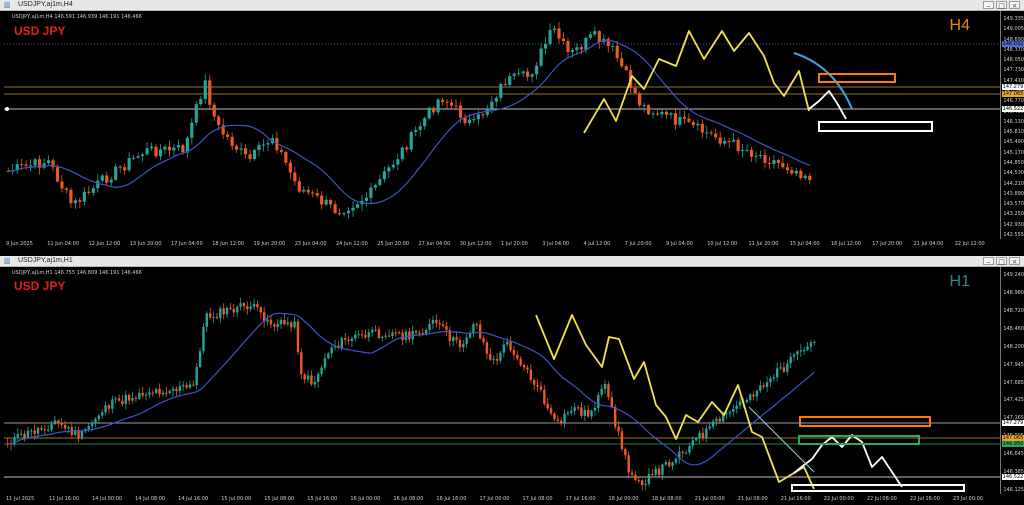  Describe the element at coordinates (1013, 70) in the screenshot. I see `price-tick-label: 147.730` at that location.